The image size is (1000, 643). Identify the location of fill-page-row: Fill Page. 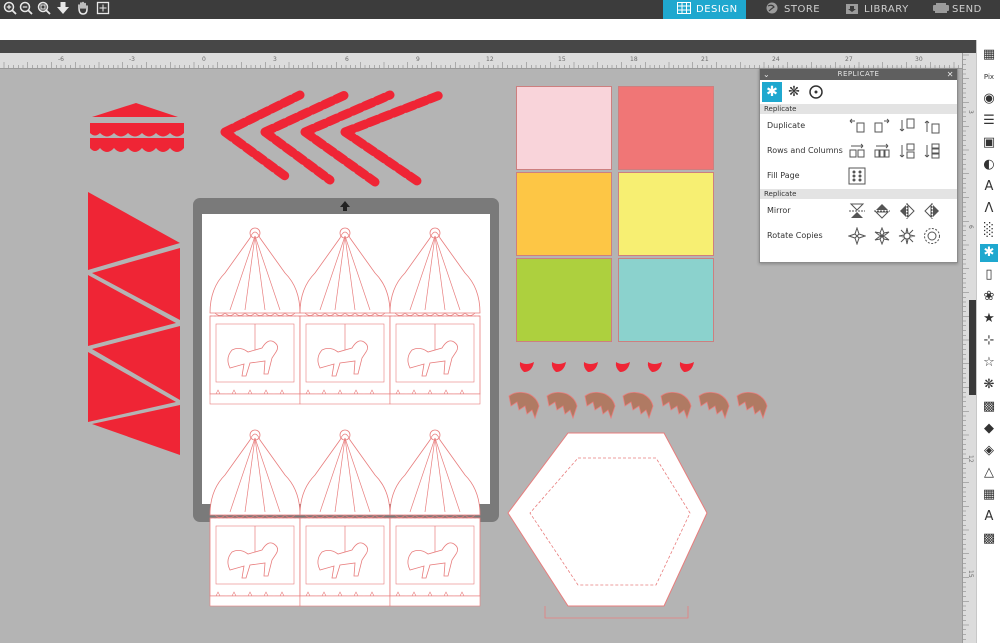
(858, 176).